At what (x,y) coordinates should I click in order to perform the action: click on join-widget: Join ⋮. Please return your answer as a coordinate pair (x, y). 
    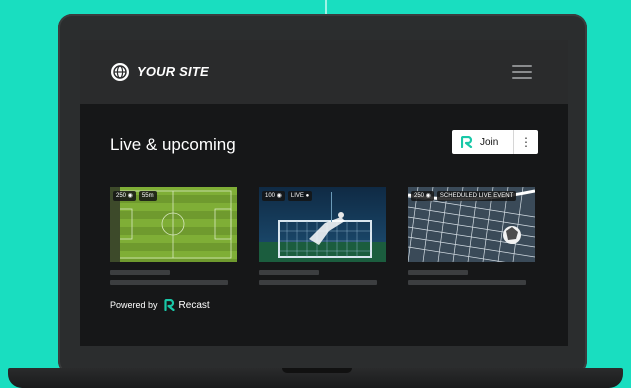
    Looking at the image, I should click on (495, 142).